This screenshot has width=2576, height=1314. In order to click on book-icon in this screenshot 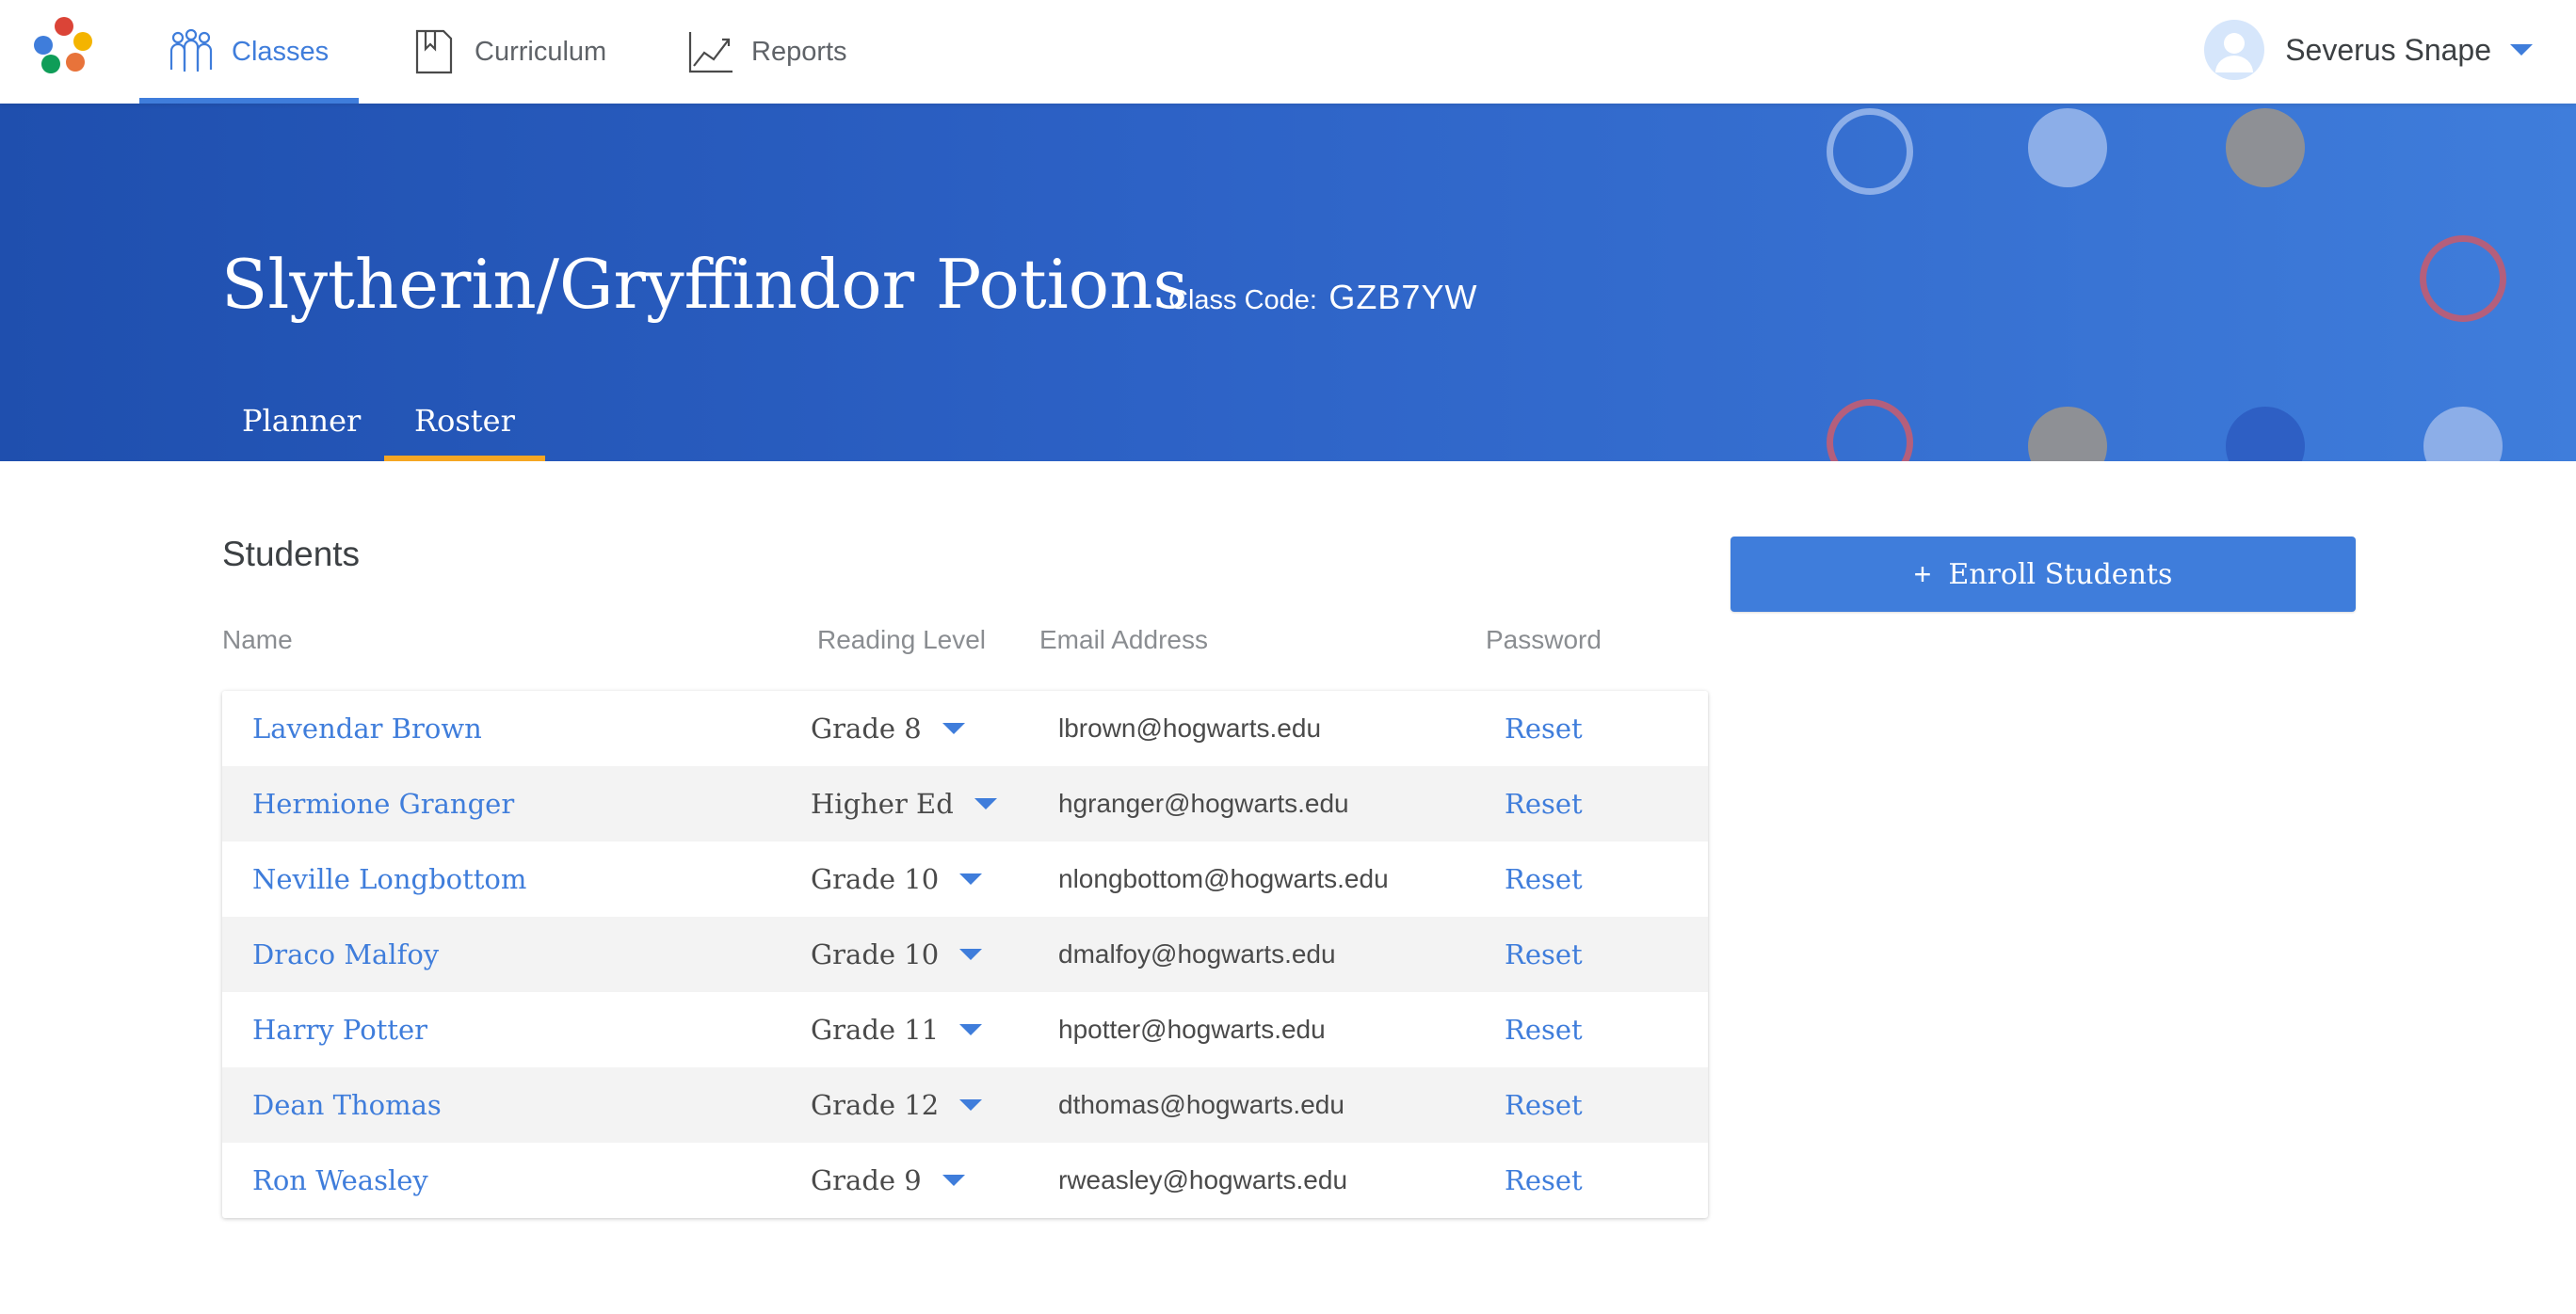, I will do `click(434, 51)`.